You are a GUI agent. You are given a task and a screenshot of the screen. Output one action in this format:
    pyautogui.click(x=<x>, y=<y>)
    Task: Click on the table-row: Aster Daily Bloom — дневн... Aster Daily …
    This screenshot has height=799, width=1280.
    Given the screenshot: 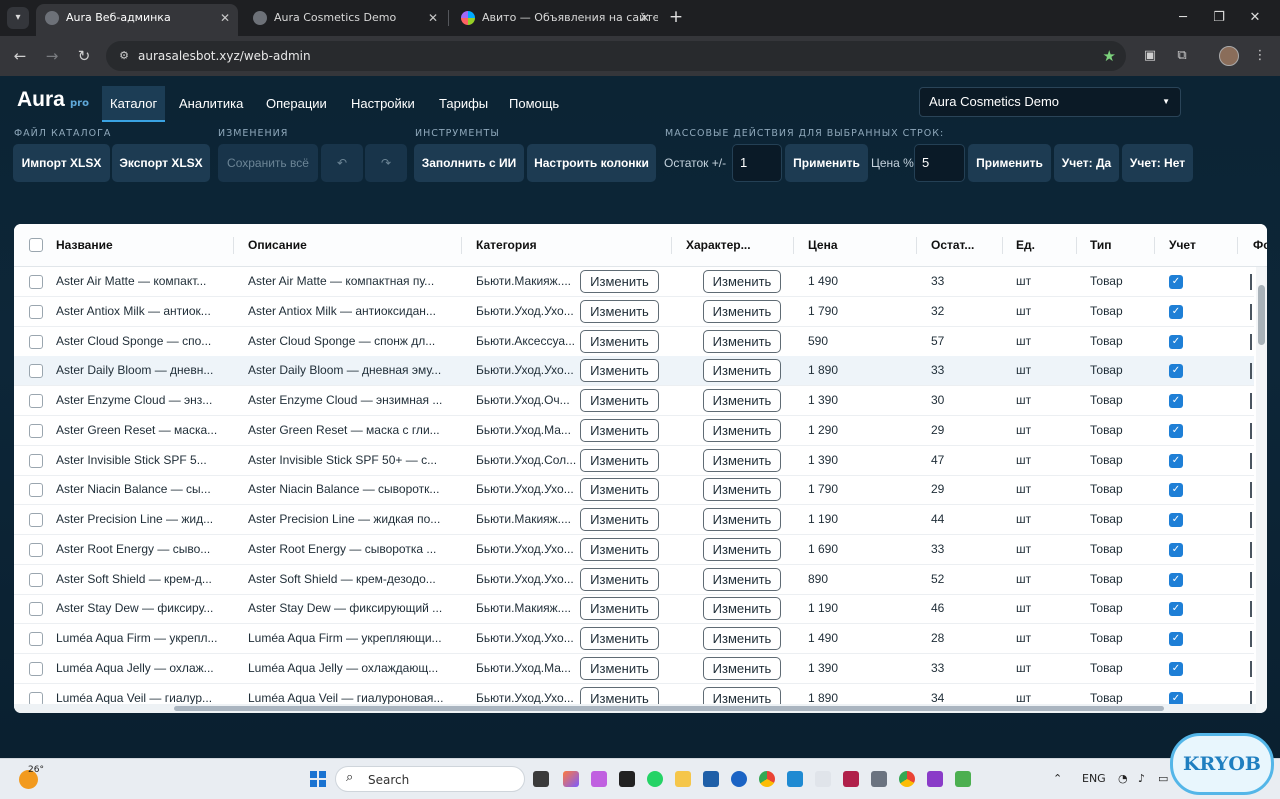 What is the action you would take?
    pyautogui.click(x=634, y=371)
    